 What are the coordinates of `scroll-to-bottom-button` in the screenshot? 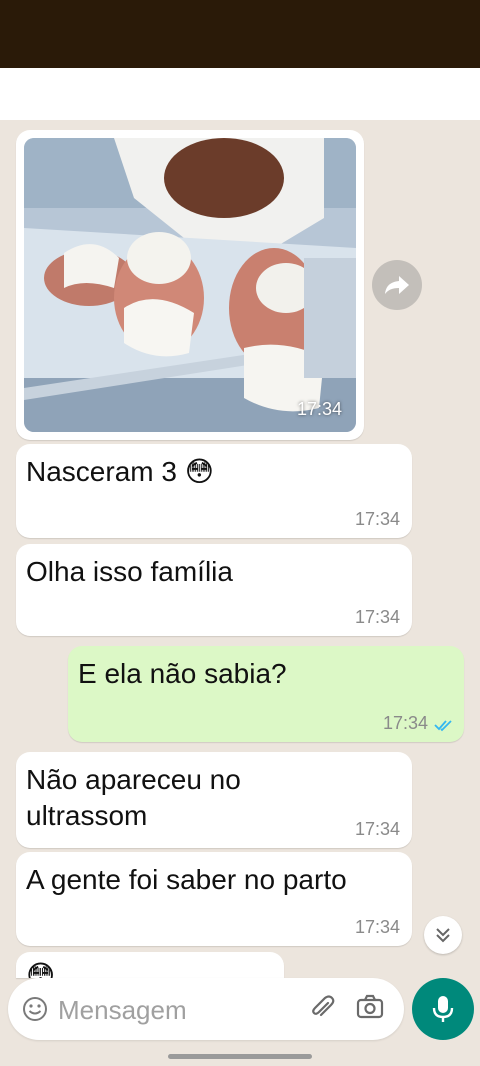 It's located at (443, 935).